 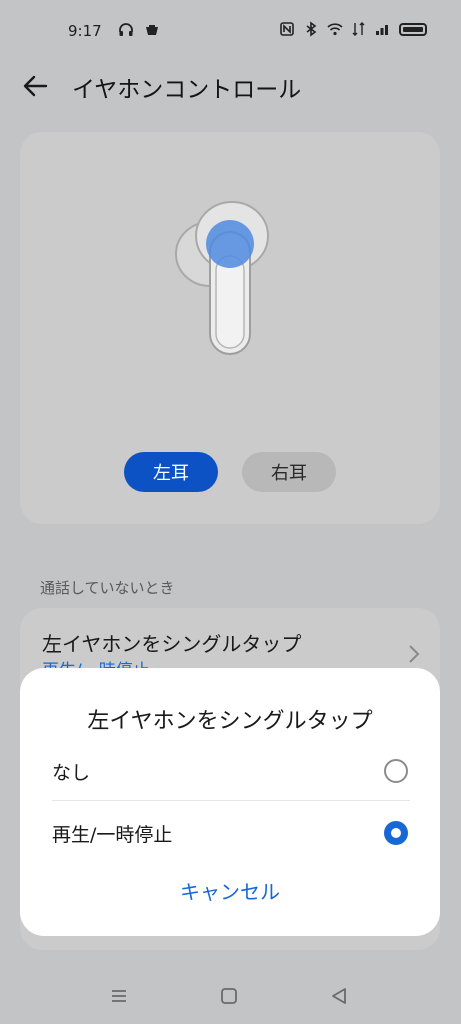 I want to click on left-ear-button: 左耳, so click(x=171, y=472).